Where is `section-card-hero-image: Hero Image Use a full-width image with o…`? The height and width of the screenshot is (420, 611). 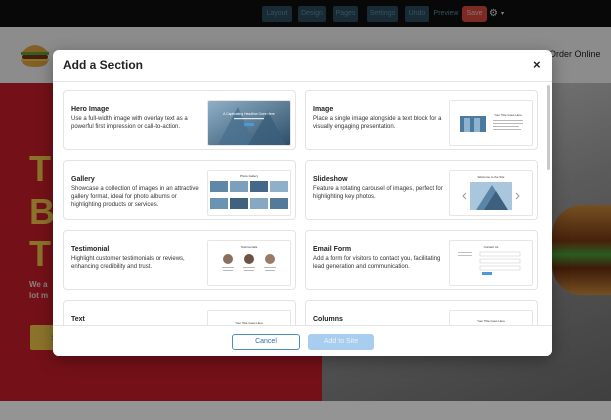 section-card-hero-image: Hero Image Use a full-width image with o… is located at coordinates (179, 120).